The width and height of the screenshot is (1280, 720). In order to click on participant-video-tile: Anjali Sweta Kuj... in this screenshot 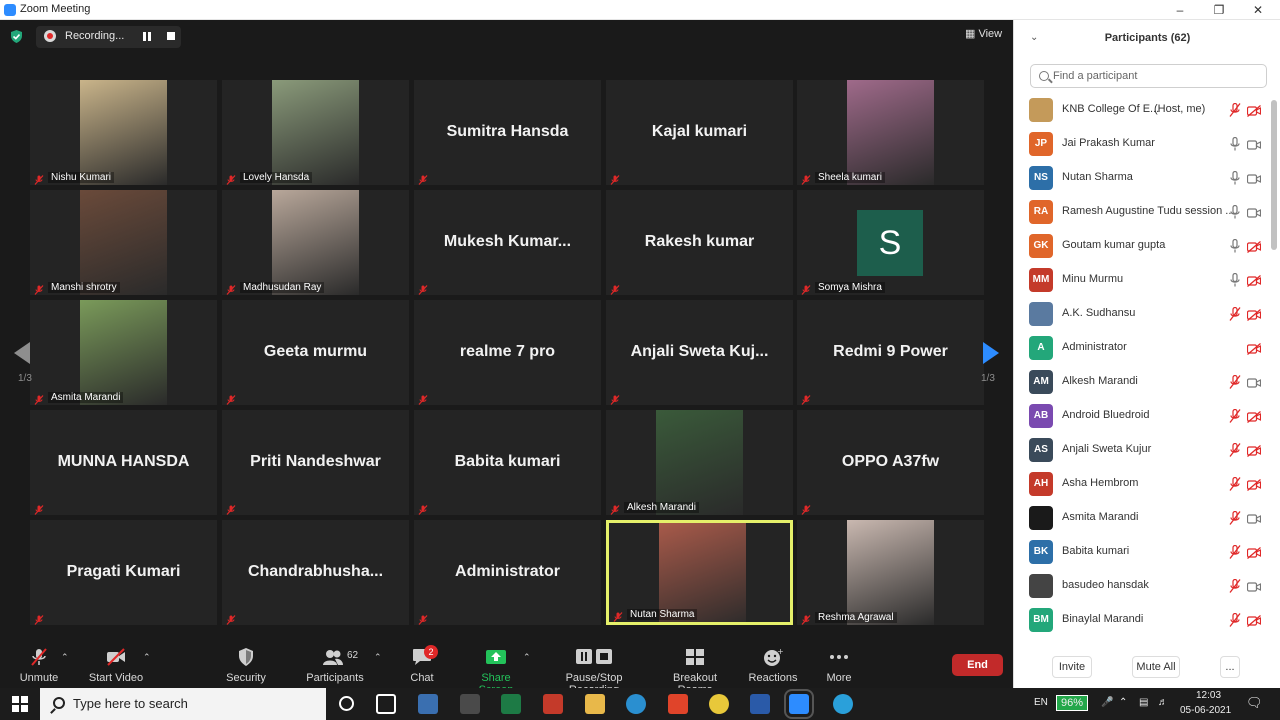, I will do `click(699, 352)`.